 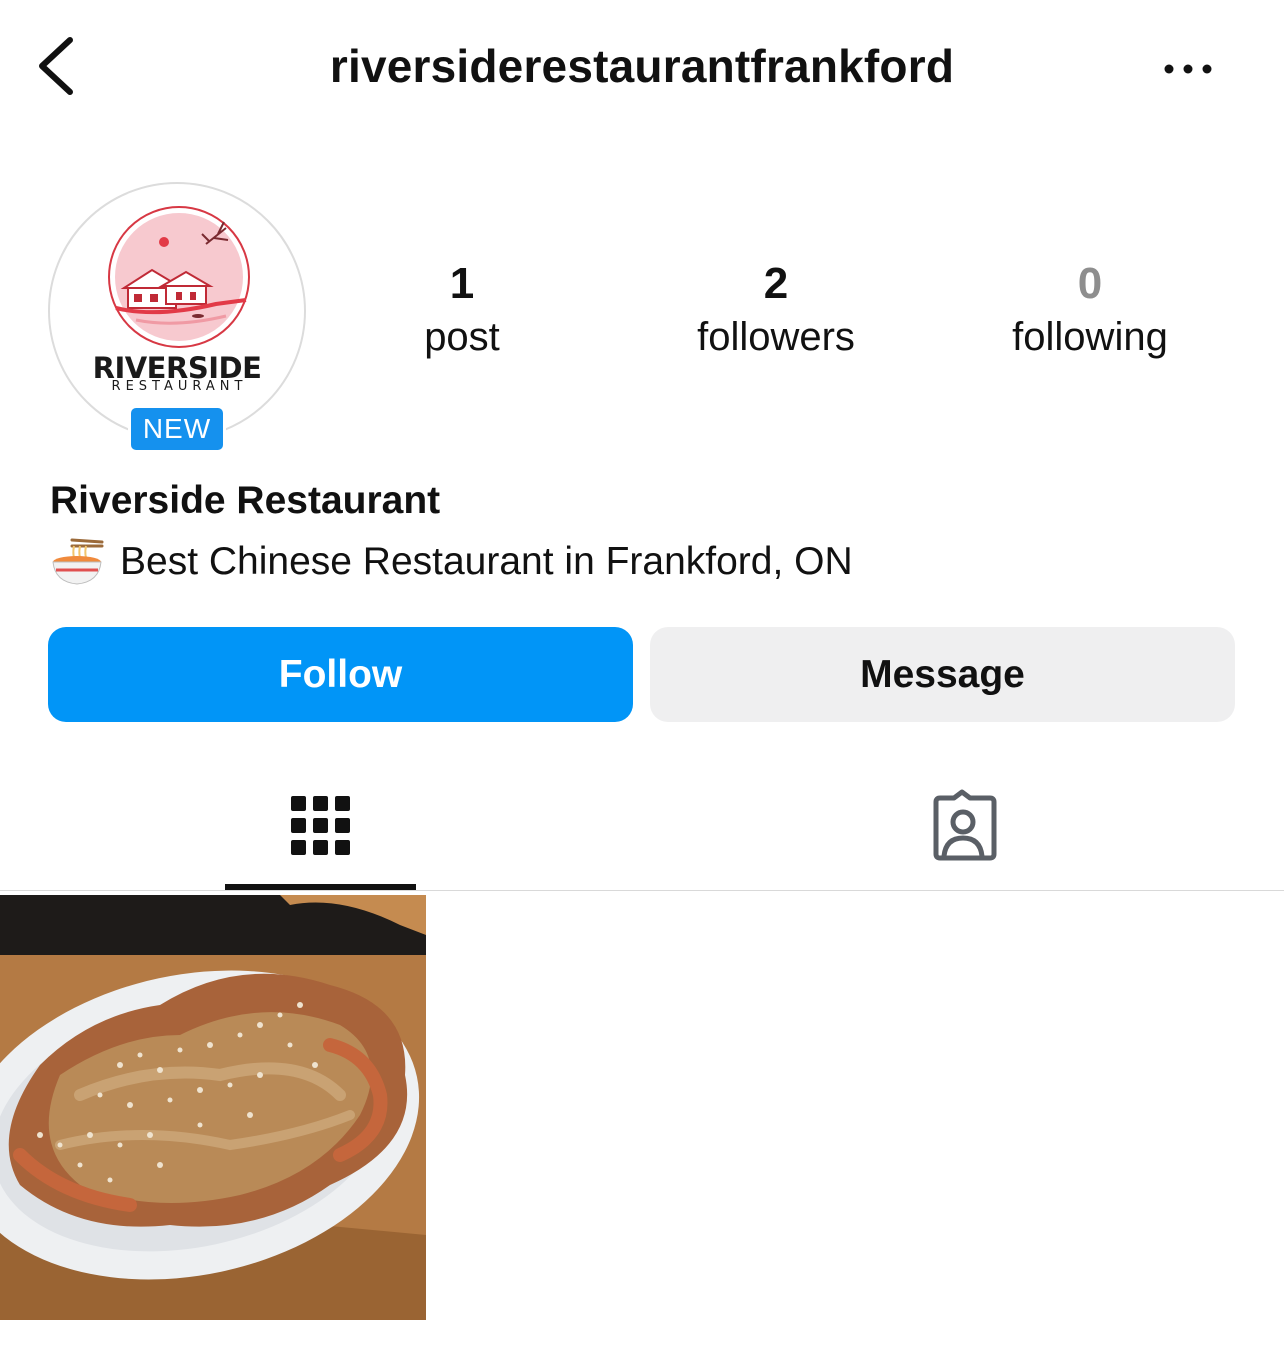 What do you see at coordinates (179, 386) in the screenshot?
I see `logo-subtitle-text: RESTAURANT` at bounding box center [179, 386].